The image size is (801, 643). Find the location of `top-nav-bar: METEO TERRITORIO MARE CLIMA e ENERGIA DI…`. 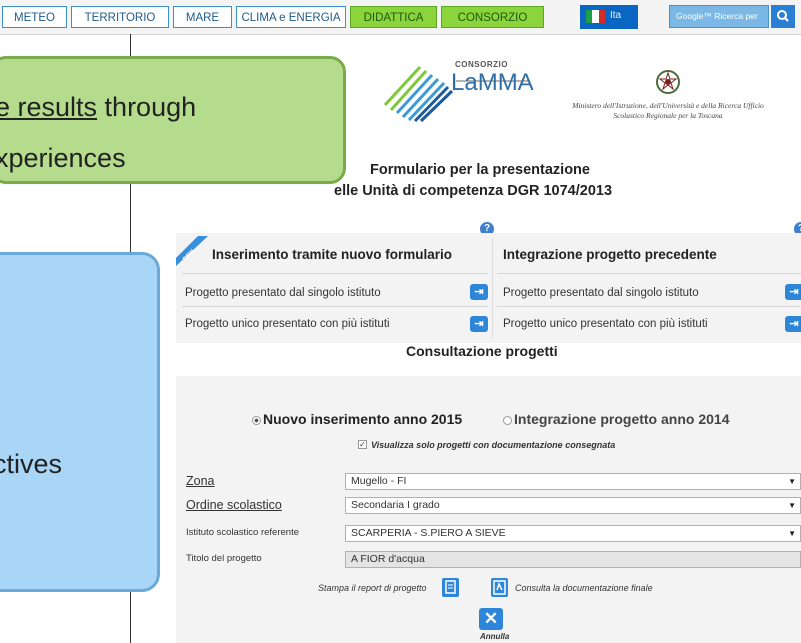

top-nav-bar: METEO TERRITORIO MARE CLIMA e ENERGIA DI… is located at coordinates (400, 17).